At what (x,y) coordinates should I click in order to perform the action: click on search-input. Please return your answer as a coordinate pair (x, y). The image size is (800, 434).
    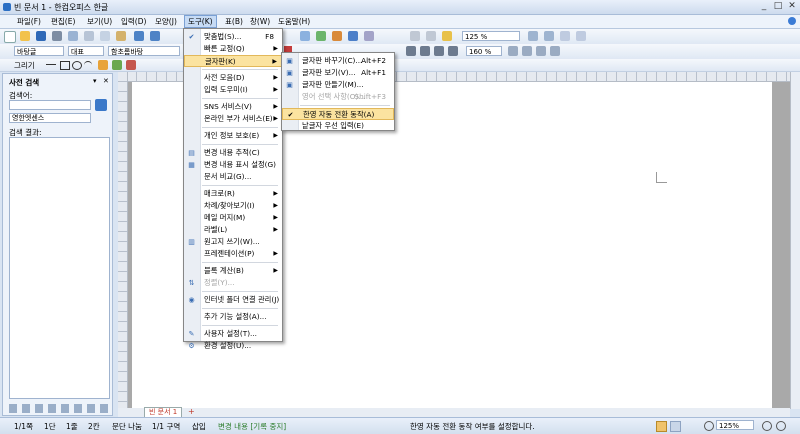
    Looking at the image, I should click on (50, 105).